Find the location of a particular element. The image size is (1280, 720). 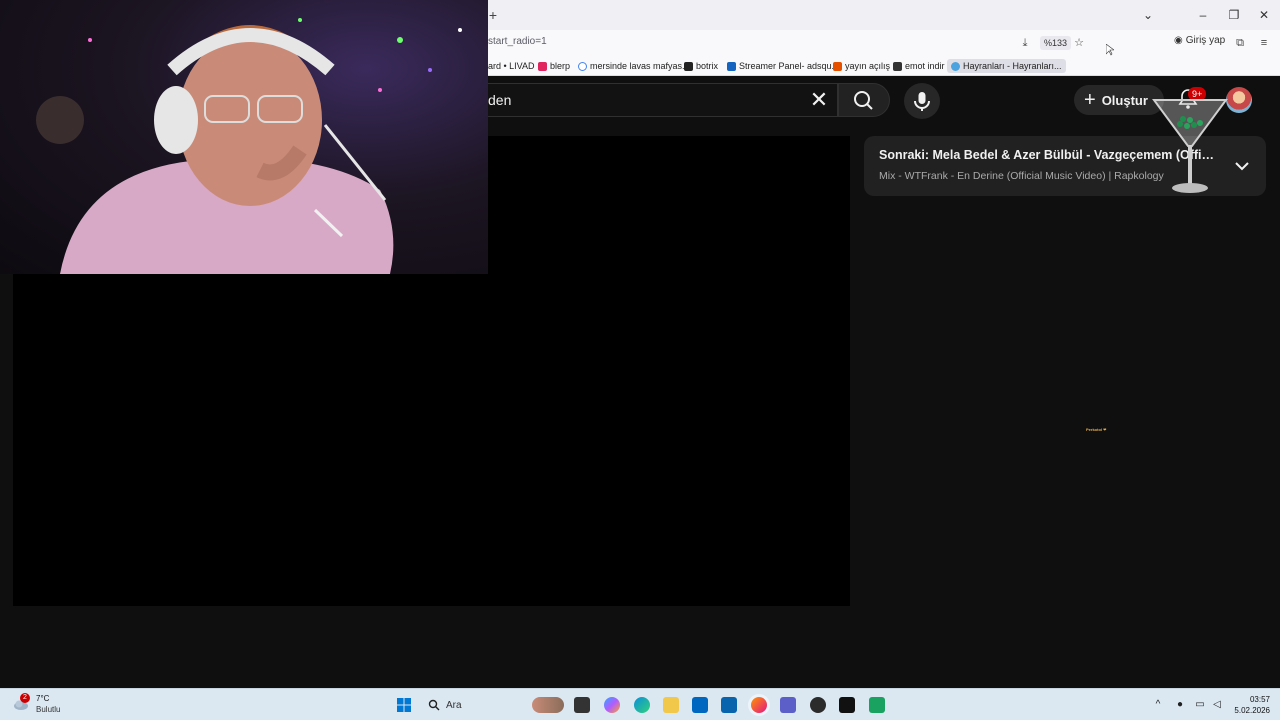

bookmark-yayin-acilis: yayın açılış is located at coordinates (861, 66).